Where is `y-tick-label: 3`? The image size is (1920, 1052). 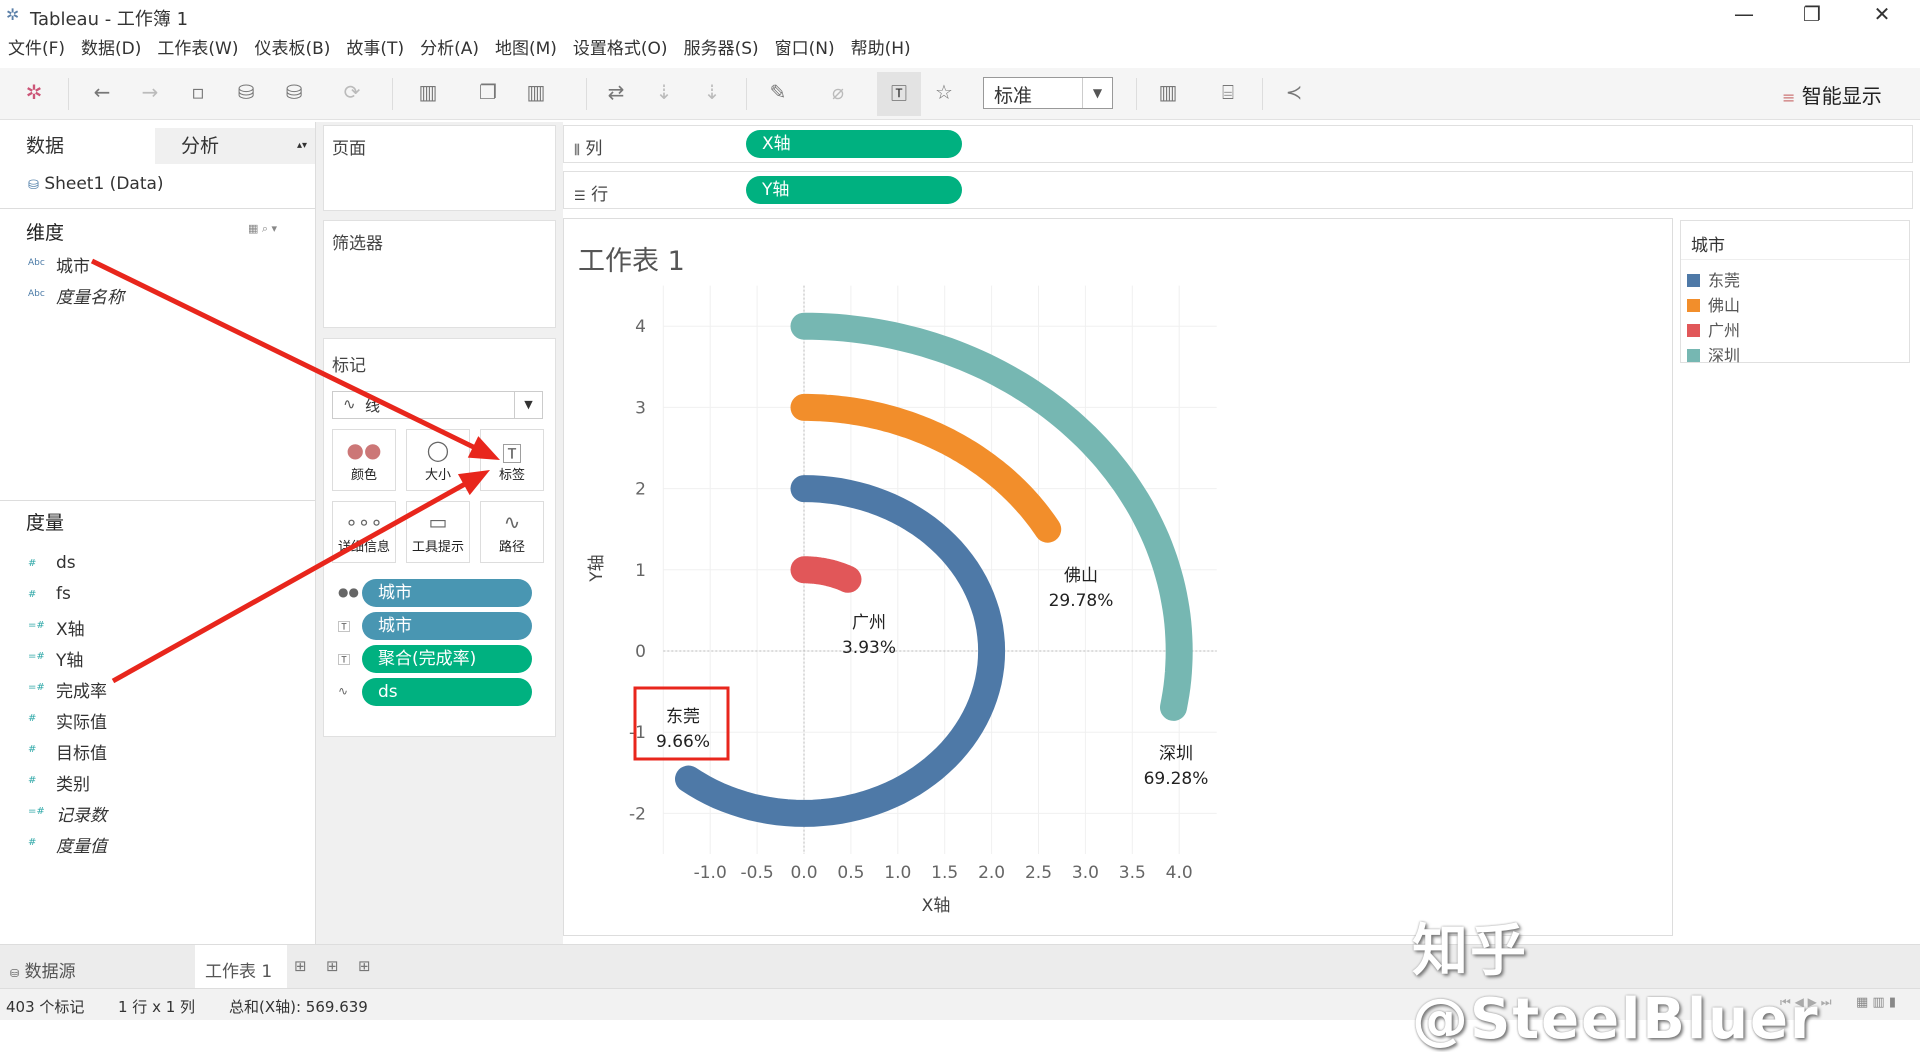
y-tick-label: 3 is located at coordinates (640, 408).